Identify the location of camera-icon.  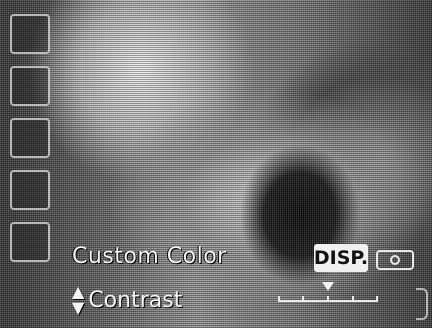
(395, 260).